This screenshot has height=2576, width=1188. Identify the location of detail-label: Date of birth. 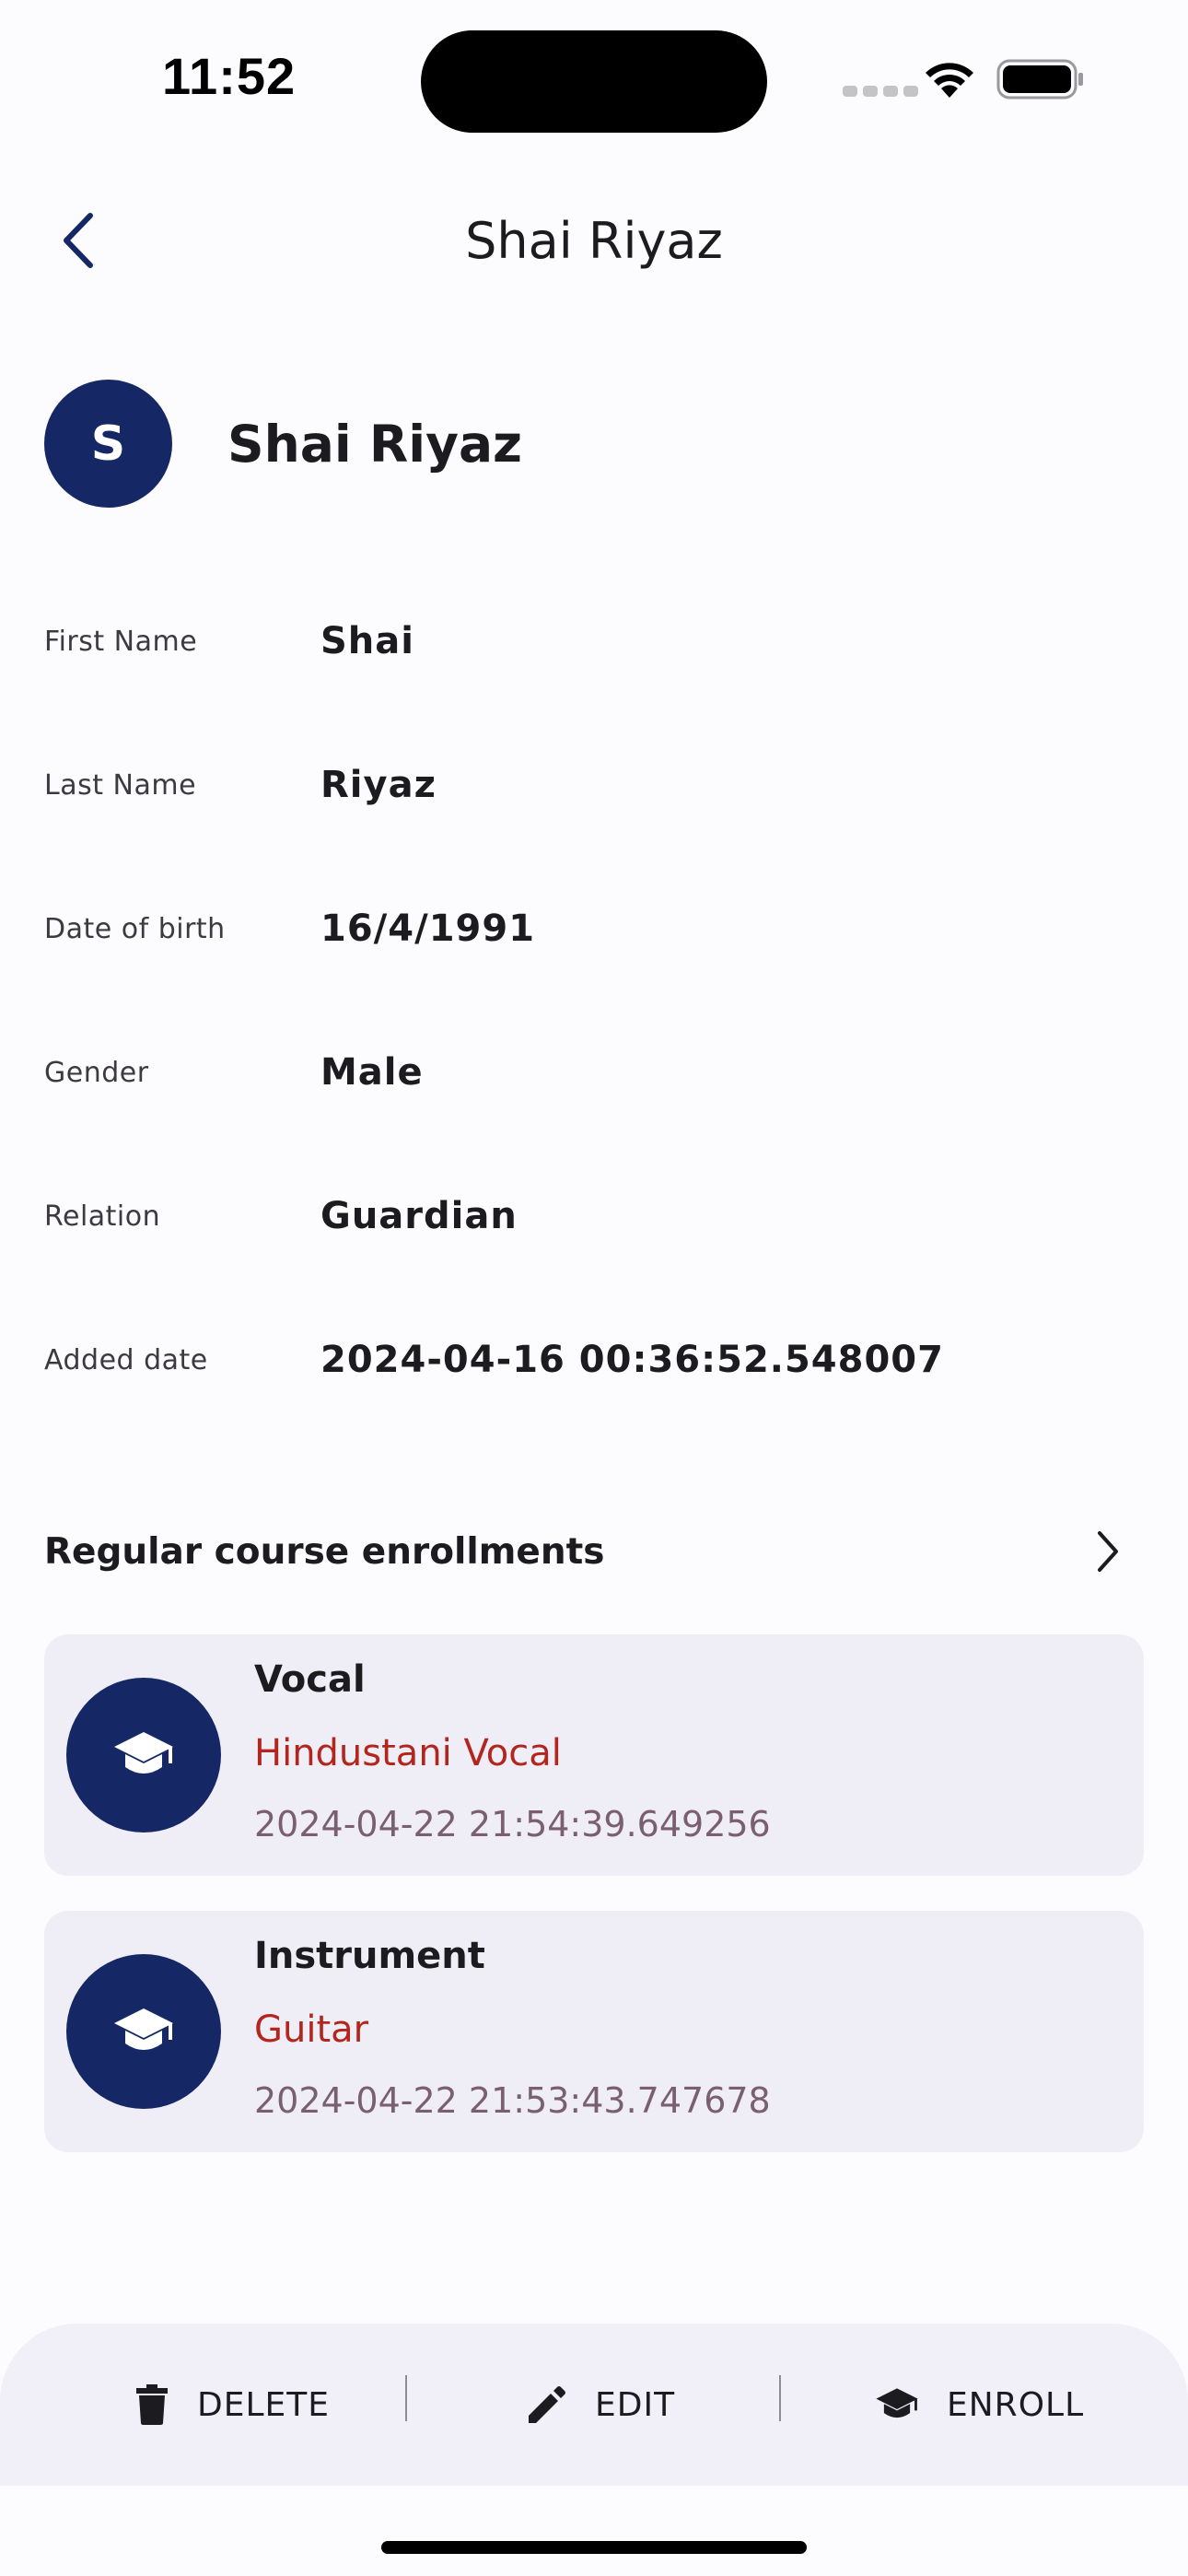
(135, 928).